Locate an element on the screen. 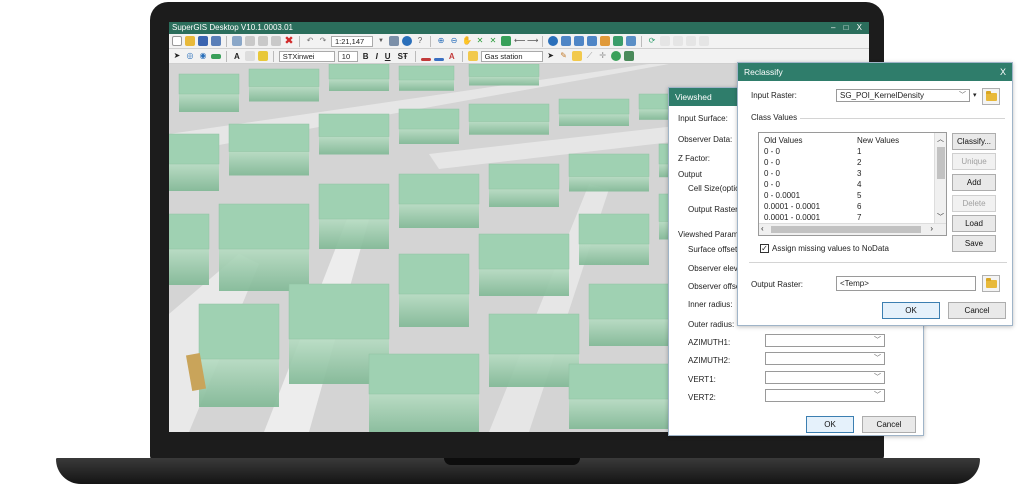  table-row: 0 - 0 4 is located at coordinates (847, 185).